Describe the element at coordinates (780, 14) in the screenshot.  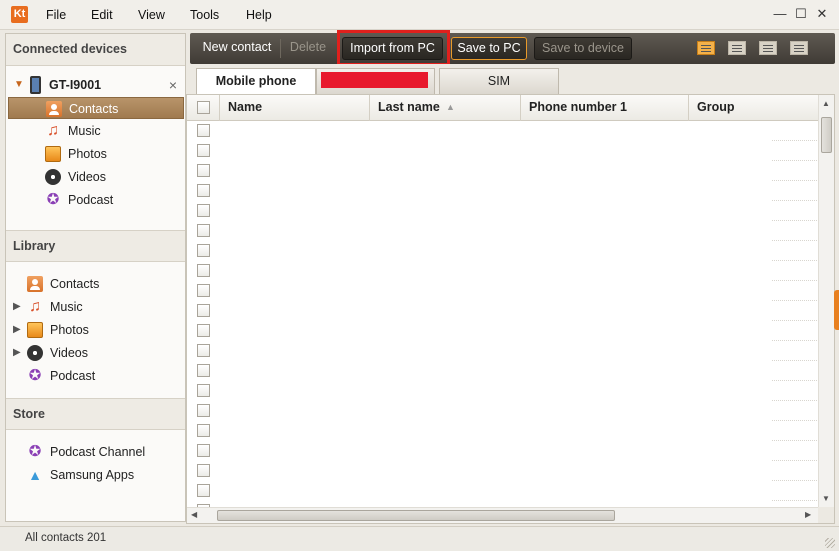
I see `minimize-icon: —` at that location.